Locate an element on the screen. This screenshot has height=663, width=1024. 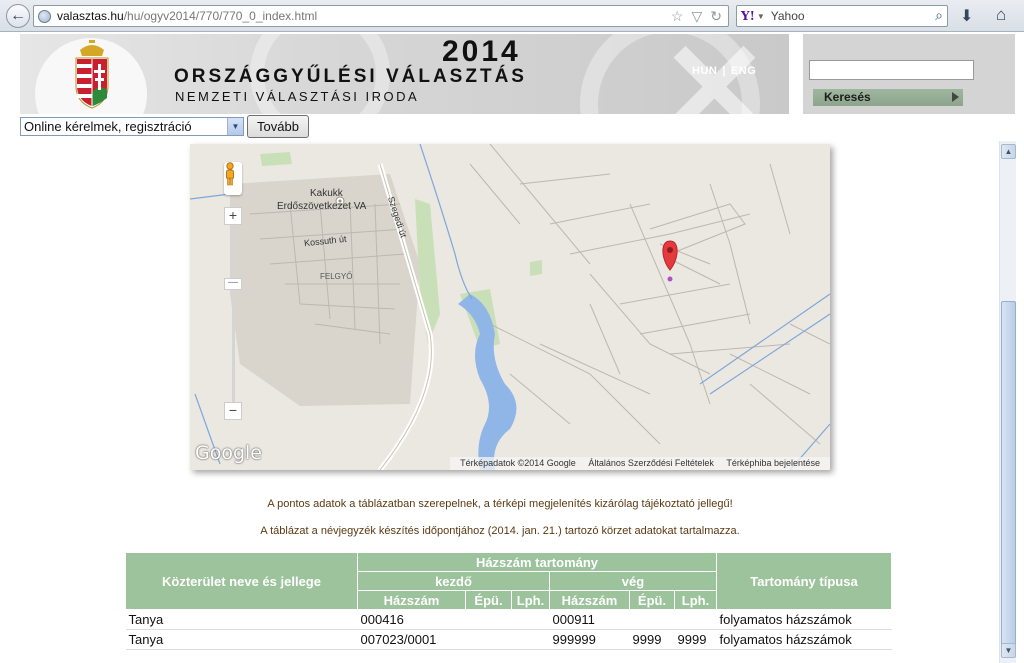
site-subtitle: NEMZETI VÁLASZTÁSI IRODA is located at coordinates (297, 96).